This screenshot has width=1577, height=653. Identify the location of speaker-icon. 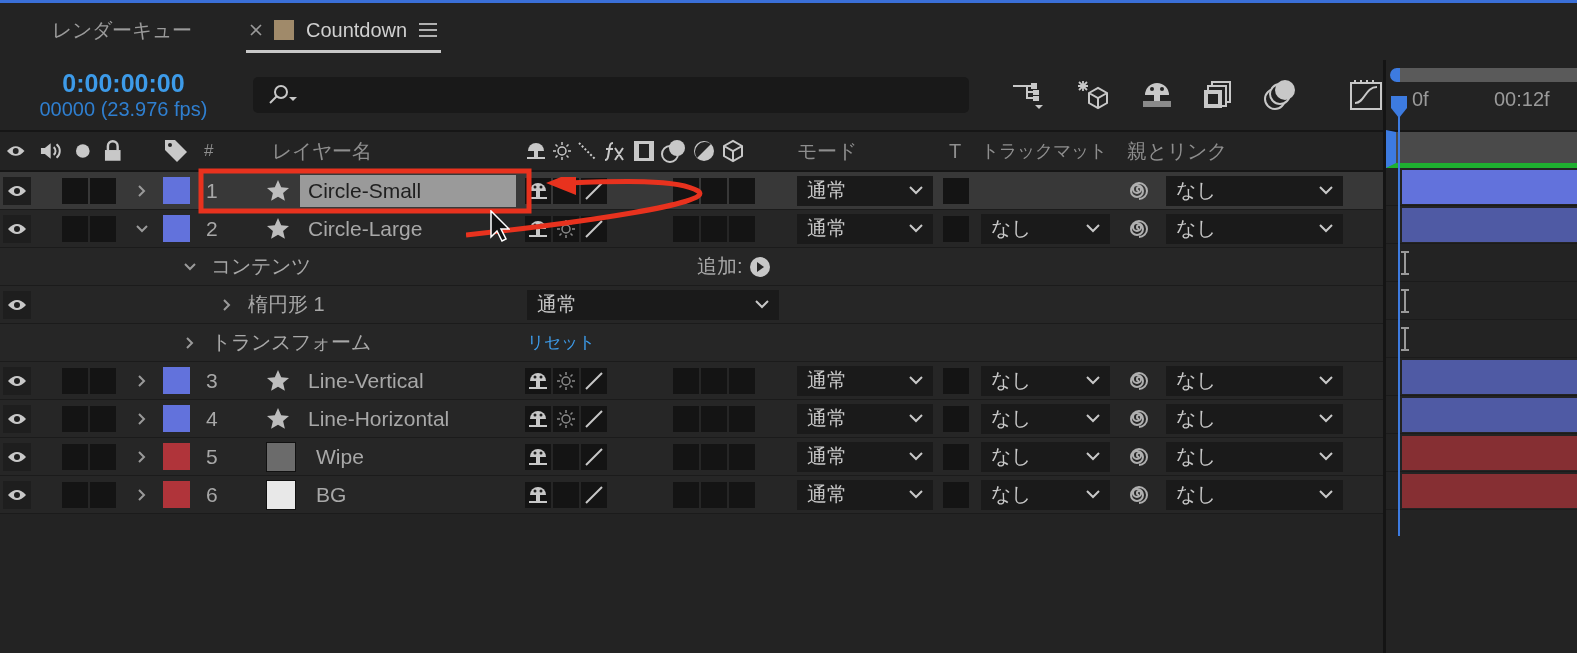
(50, 151).